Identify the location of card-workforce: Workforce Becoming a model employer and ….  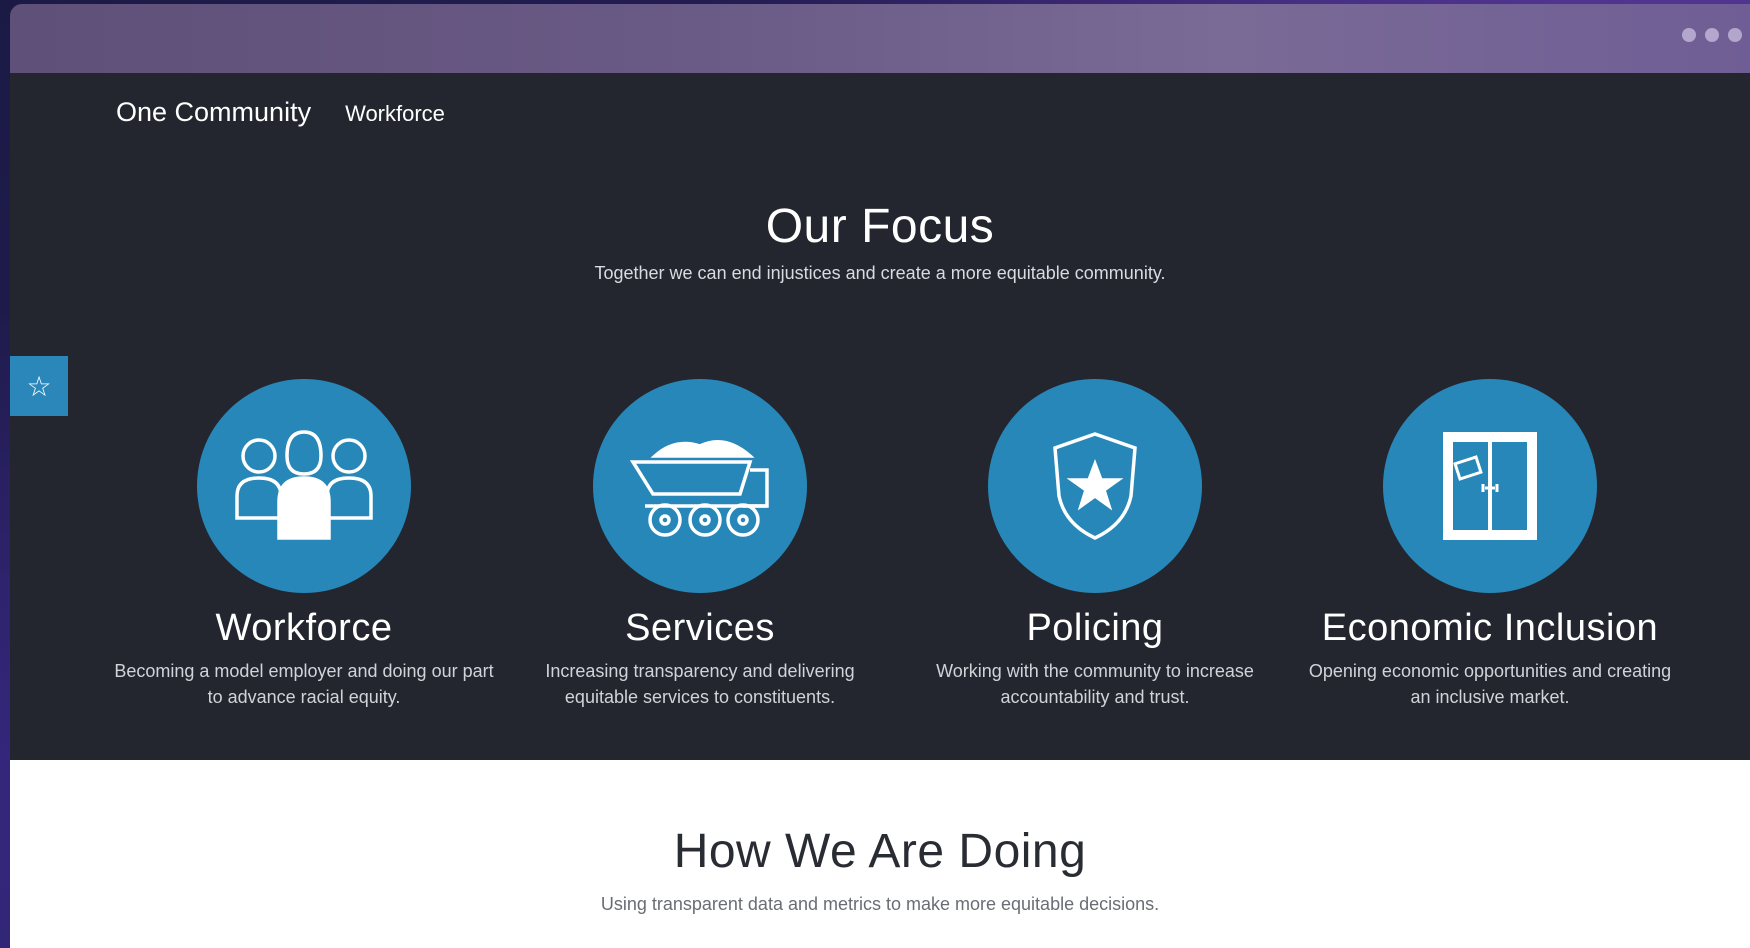
(304, 544).